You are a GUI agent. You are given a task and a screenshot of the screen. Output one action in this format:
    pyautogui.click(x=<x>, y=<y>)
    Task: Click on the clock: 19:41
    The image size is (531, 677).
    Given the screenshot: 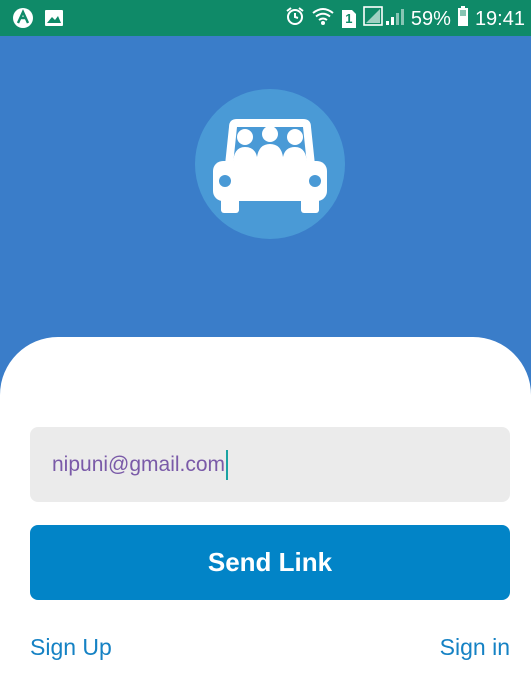 What is the action you would take?
    pyautogui.click(x=499, y=18)
    